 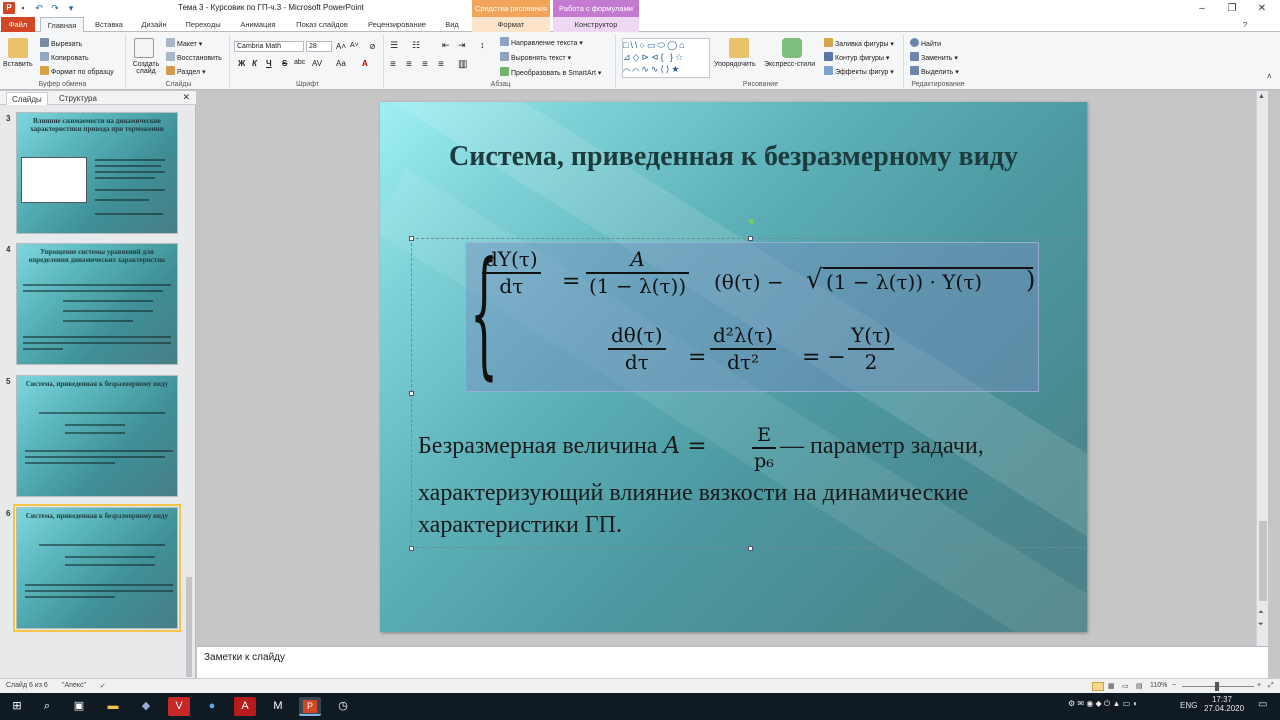 I want to click on rotation-handle, so click(x=751, y=221).